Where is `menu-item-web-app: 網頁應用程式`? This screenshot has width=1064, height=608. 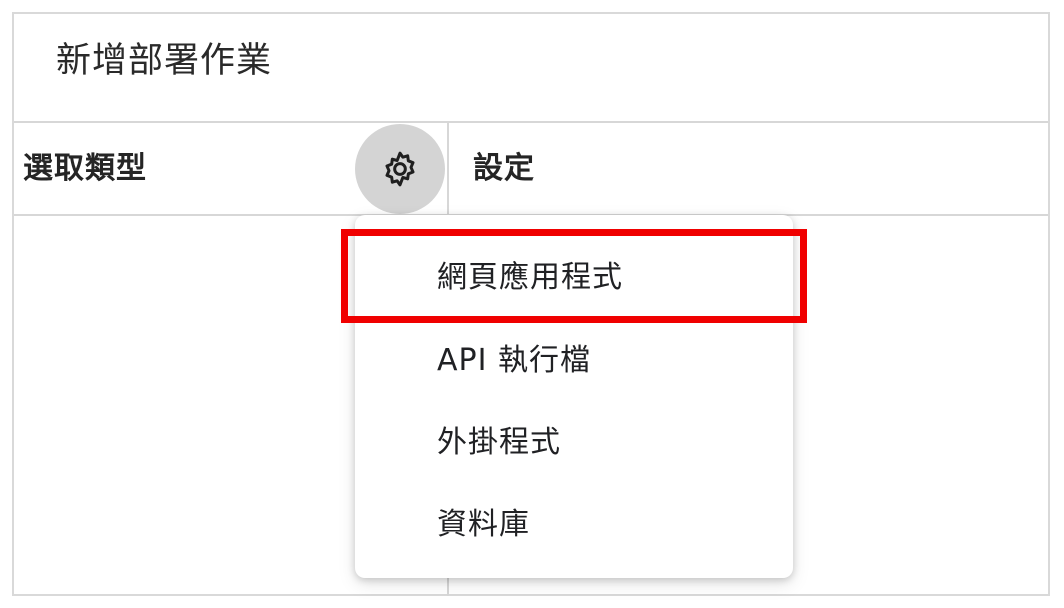 menu-item-web-app: 網頁應用程式 is located at coordinates (574, 274).